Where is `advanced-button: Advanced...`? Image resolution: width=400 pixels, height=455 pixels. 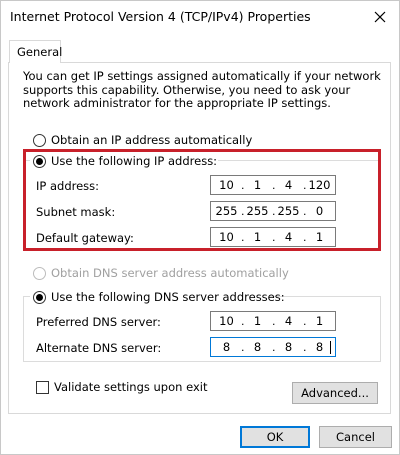
advanced-button: Advanced... is located at coordinates (335, 393).